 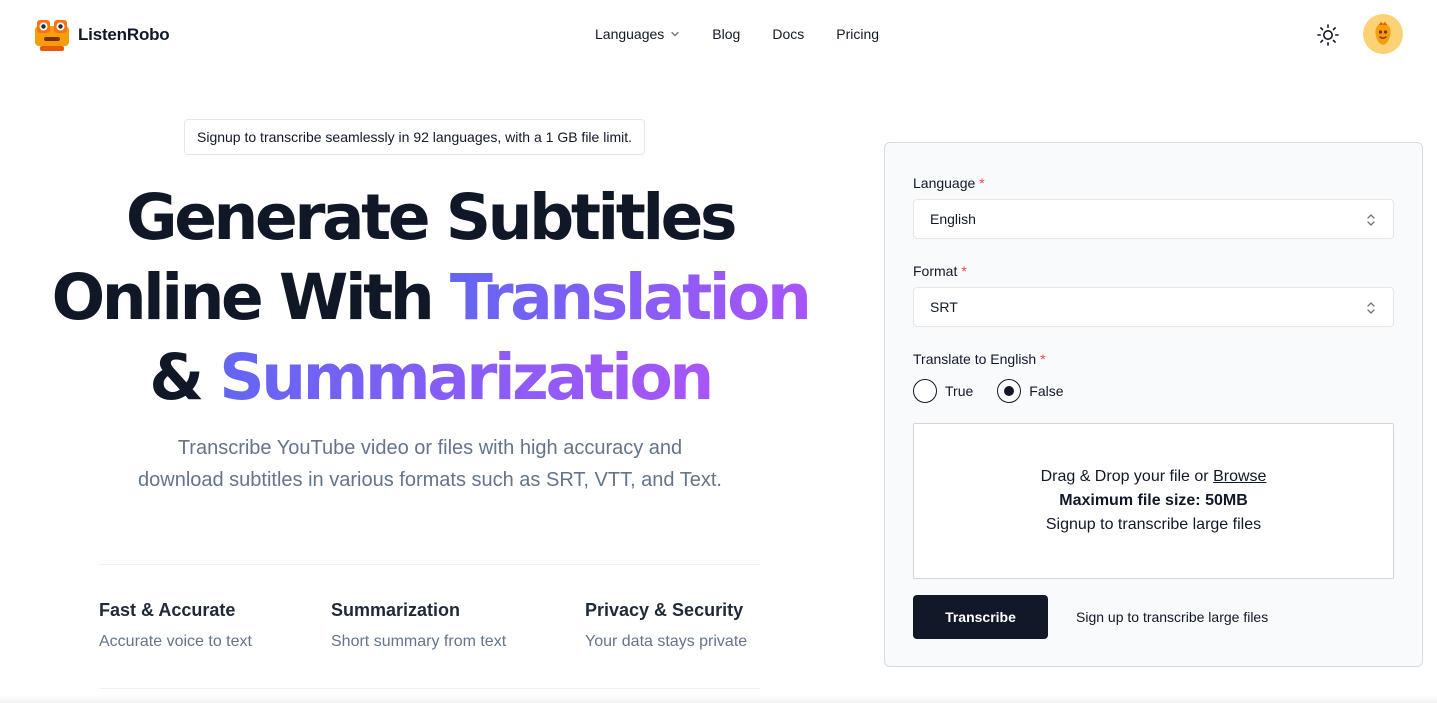 I want to click on hero-title-line-3a: &, so click(x=184, y=377).